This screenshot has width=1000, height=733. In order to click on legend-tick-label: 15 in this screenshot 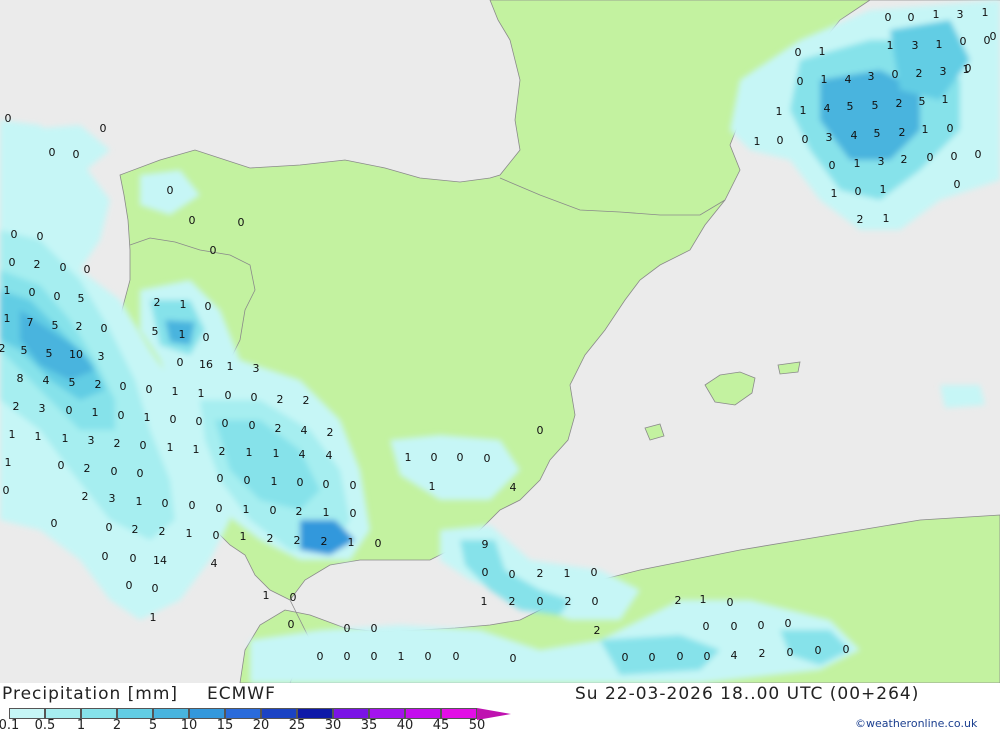, I will do `click(225, 725)`.